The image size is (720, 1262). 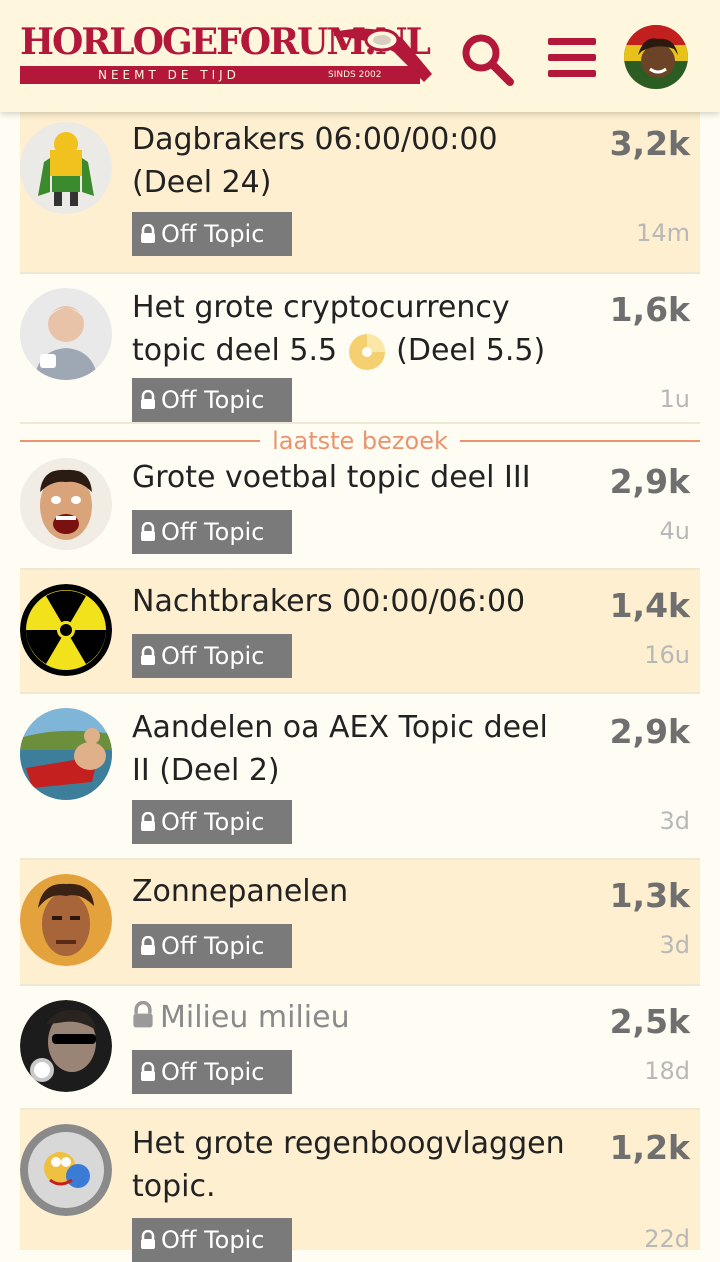 What do you see at coordinates (471, 350) in the screenshot?
I see `topic-title-suffix: (Deel 5.5)` at bounding box center [471, 350].